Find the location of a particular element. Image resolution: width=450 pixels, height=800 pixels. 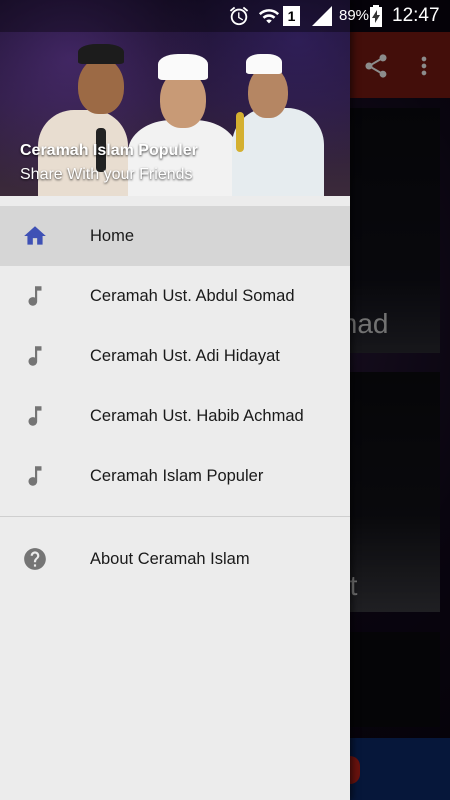

menu-item-label: About Ceramah Islam is located at coordinates (170, 558).